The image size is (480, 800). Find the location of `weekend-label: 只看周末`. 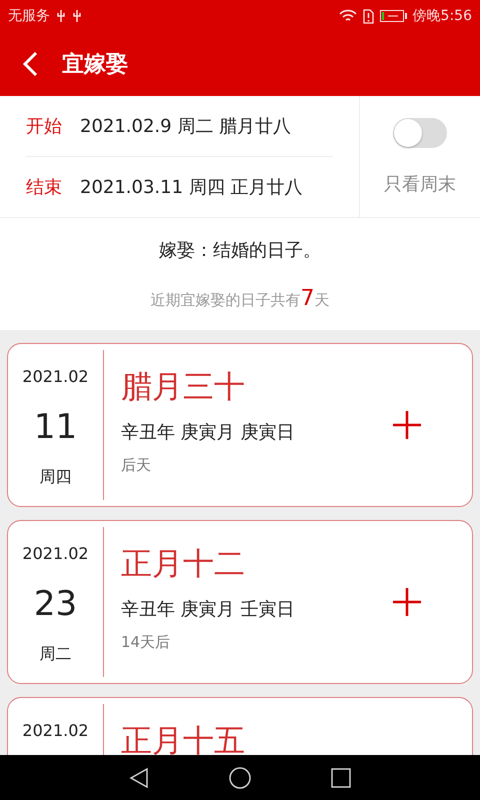

weekend-label: 只看周末 is located at coordinates (420, 184).